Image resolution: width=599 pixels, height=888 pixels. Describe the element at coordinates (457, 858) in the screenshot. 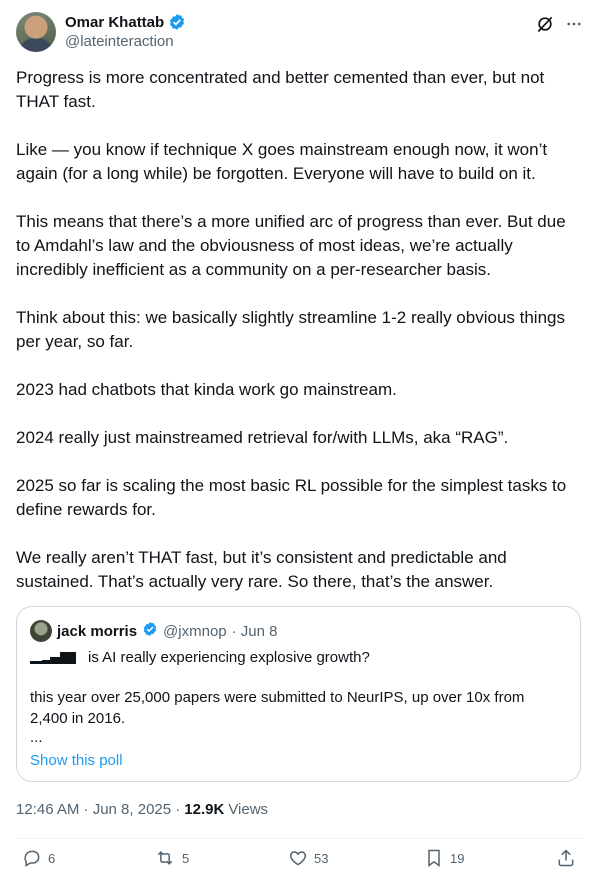

I see `bookmark-count: 19` at that location.